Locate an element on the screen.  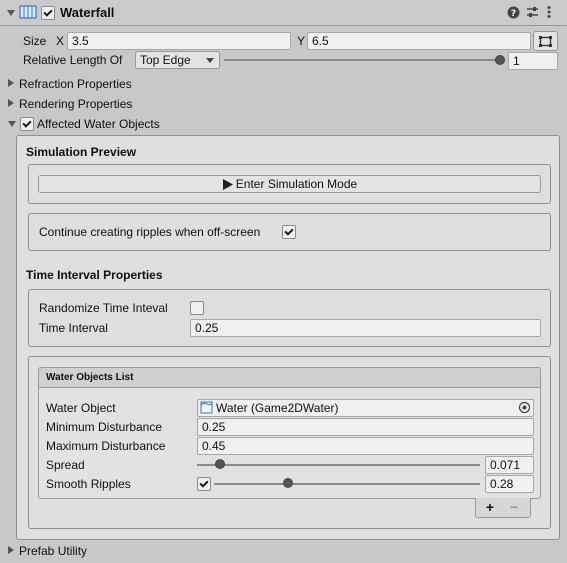
prefab-foldout-arrow-icon is located at coordinates (11, 550).